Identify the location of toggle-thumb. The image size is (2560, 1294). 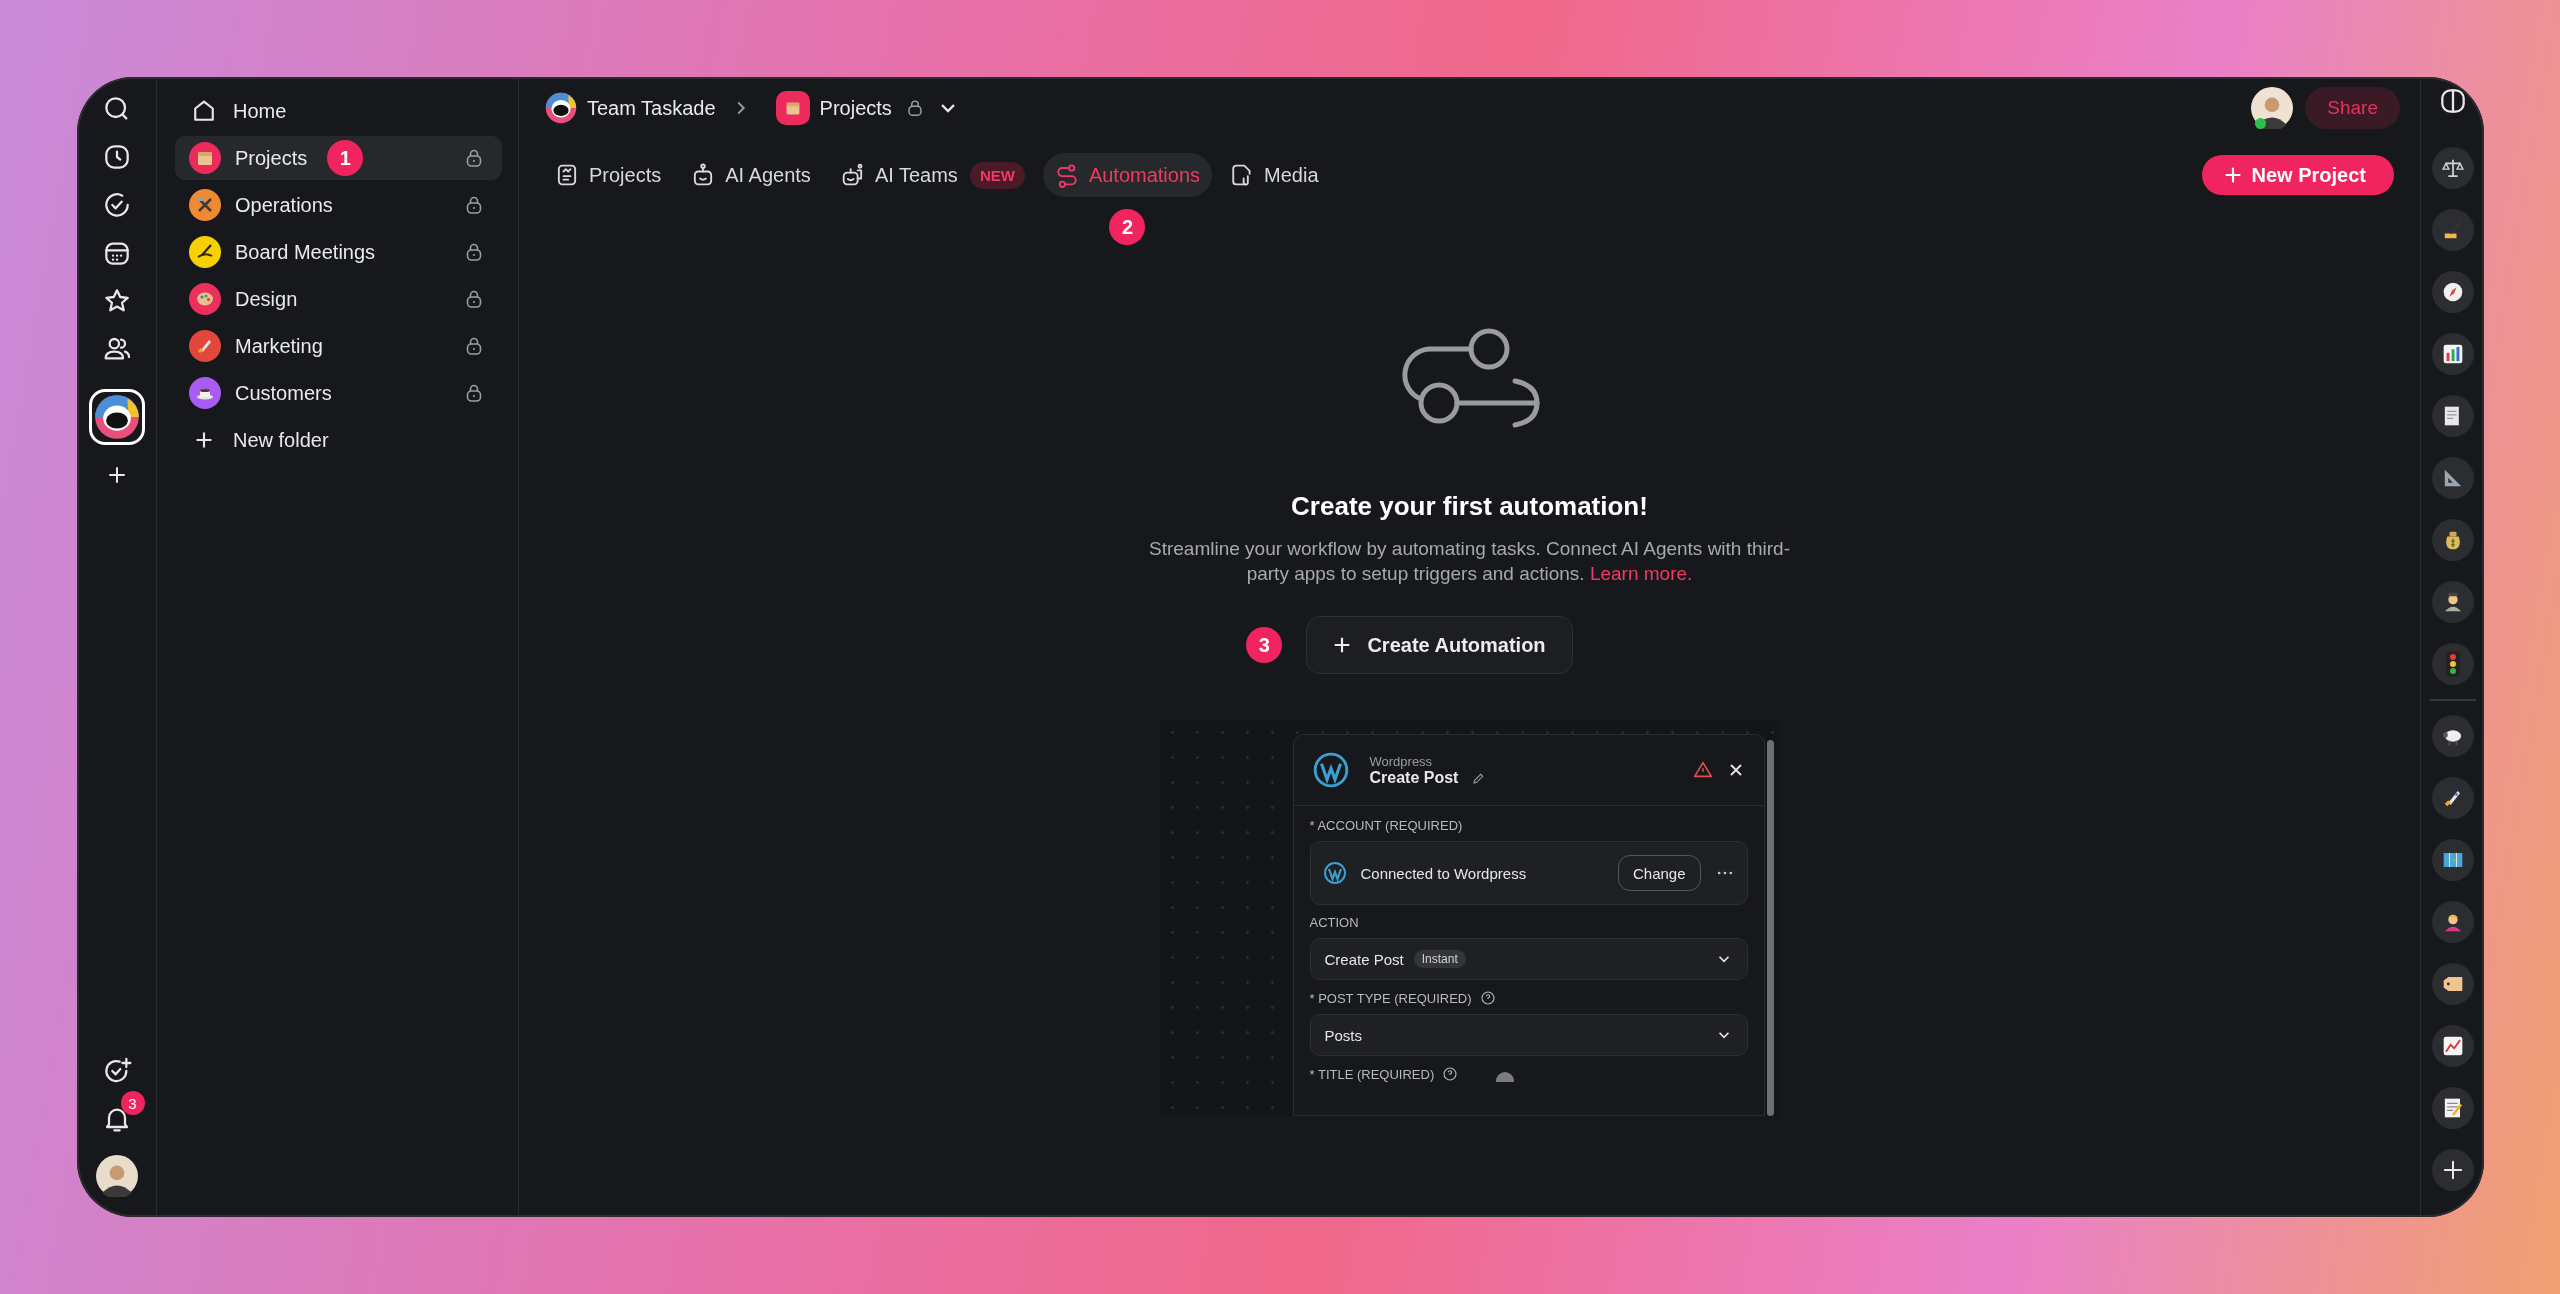
(1505, 1077).